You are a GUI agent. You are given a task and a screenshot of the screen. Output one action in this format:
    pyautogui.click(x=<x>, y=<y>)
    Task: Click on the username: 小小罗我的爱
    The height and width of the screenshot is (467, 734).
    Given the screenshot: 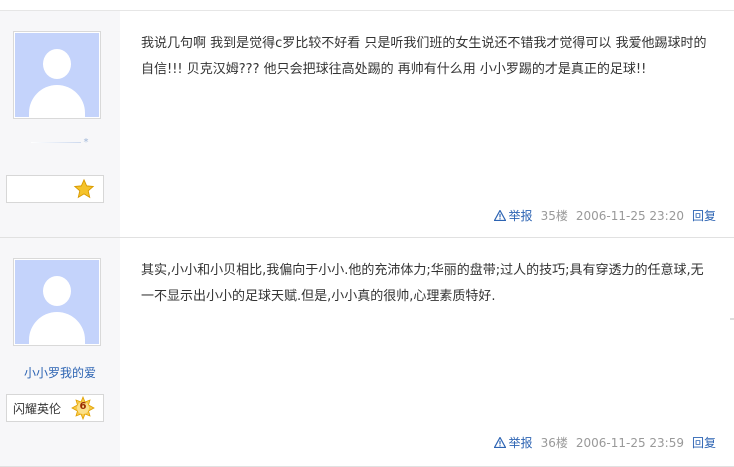 What is the action you would take?
    pyautogui.click(x=60, y=372)
    